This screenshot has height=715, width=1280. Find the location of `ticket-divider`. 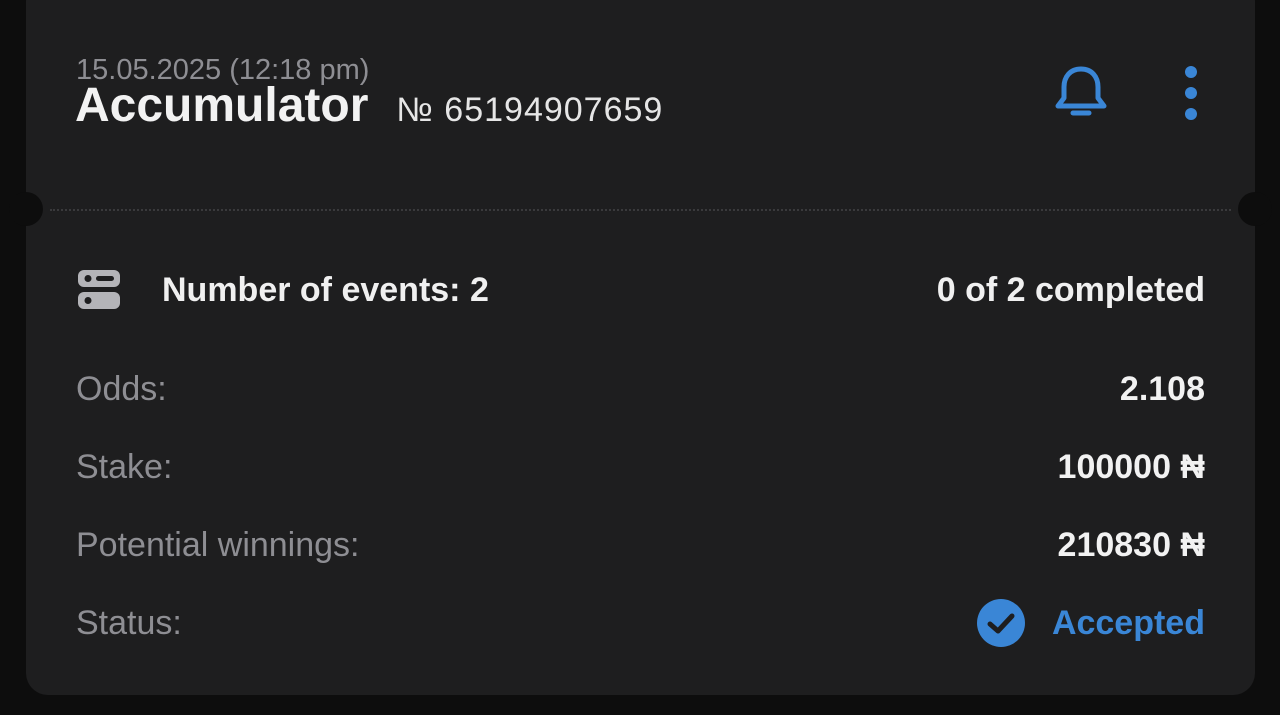

ticket-divider is located at coordinates (640, 210).